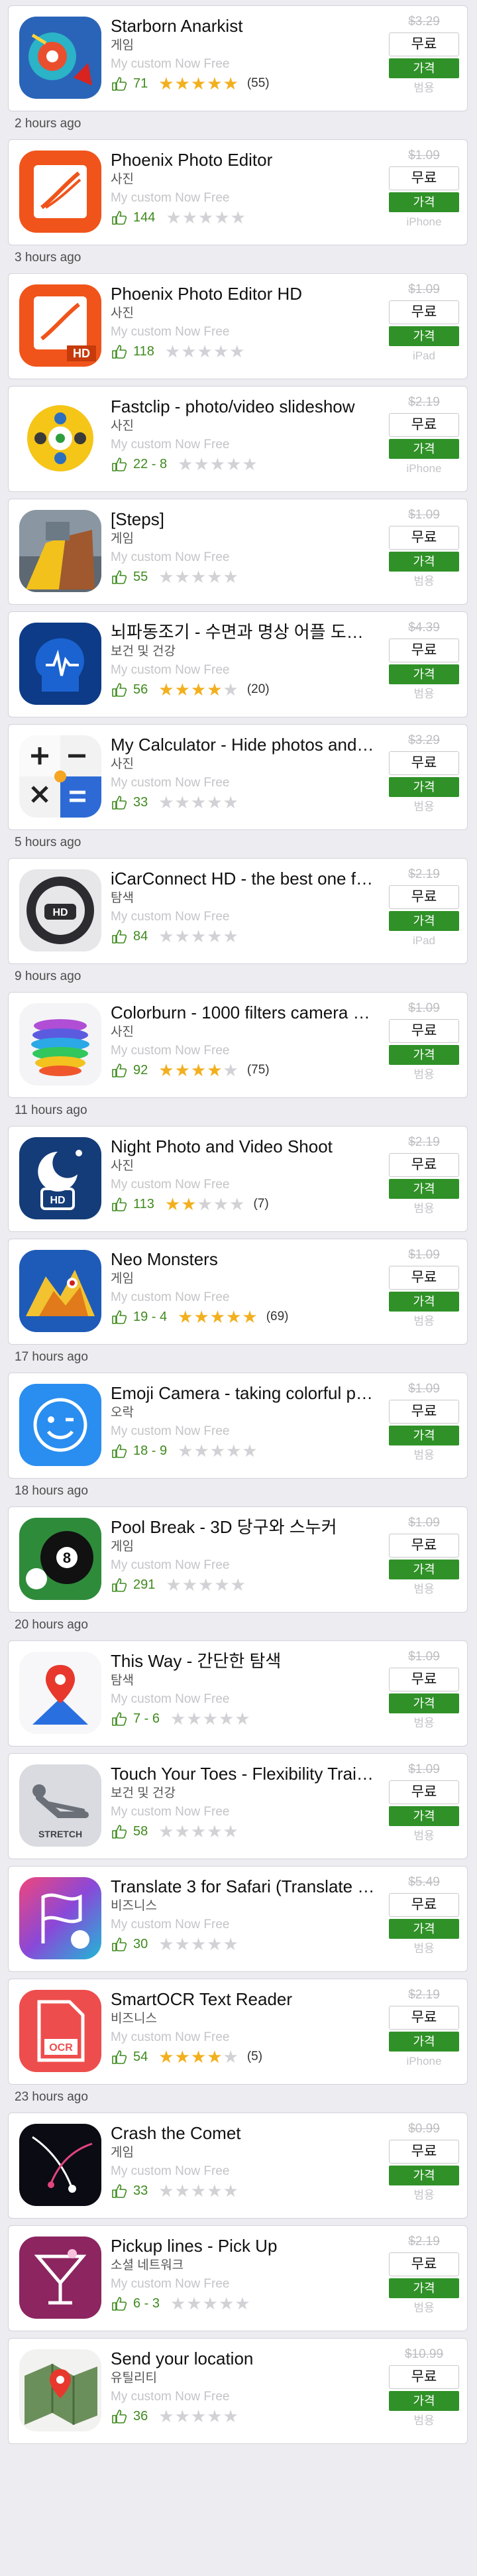 The width and height of the screenshot is (477, 2576). I want to click on app-name: Phoenix Photo Editor, so click(243, 159).